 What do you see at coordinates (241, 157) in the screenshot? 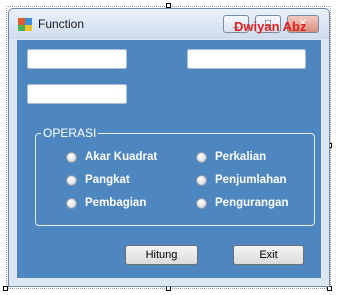
I see `radio-label: Perkalian` at bounding box center [241, 157].